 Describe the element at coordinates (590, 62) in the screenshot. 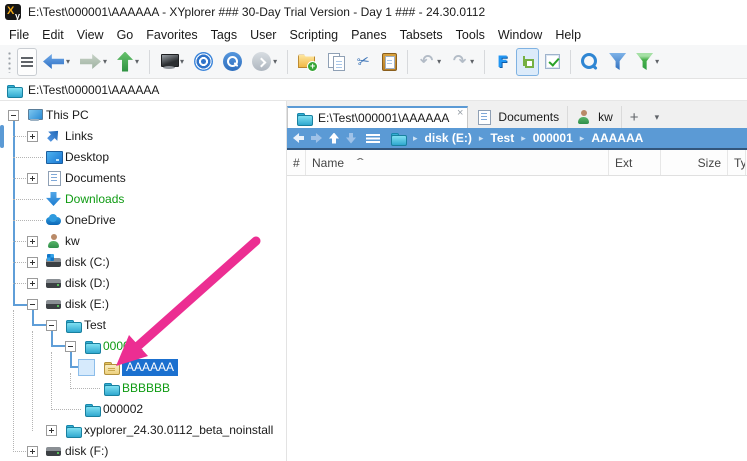

I see `search-button` at that location.